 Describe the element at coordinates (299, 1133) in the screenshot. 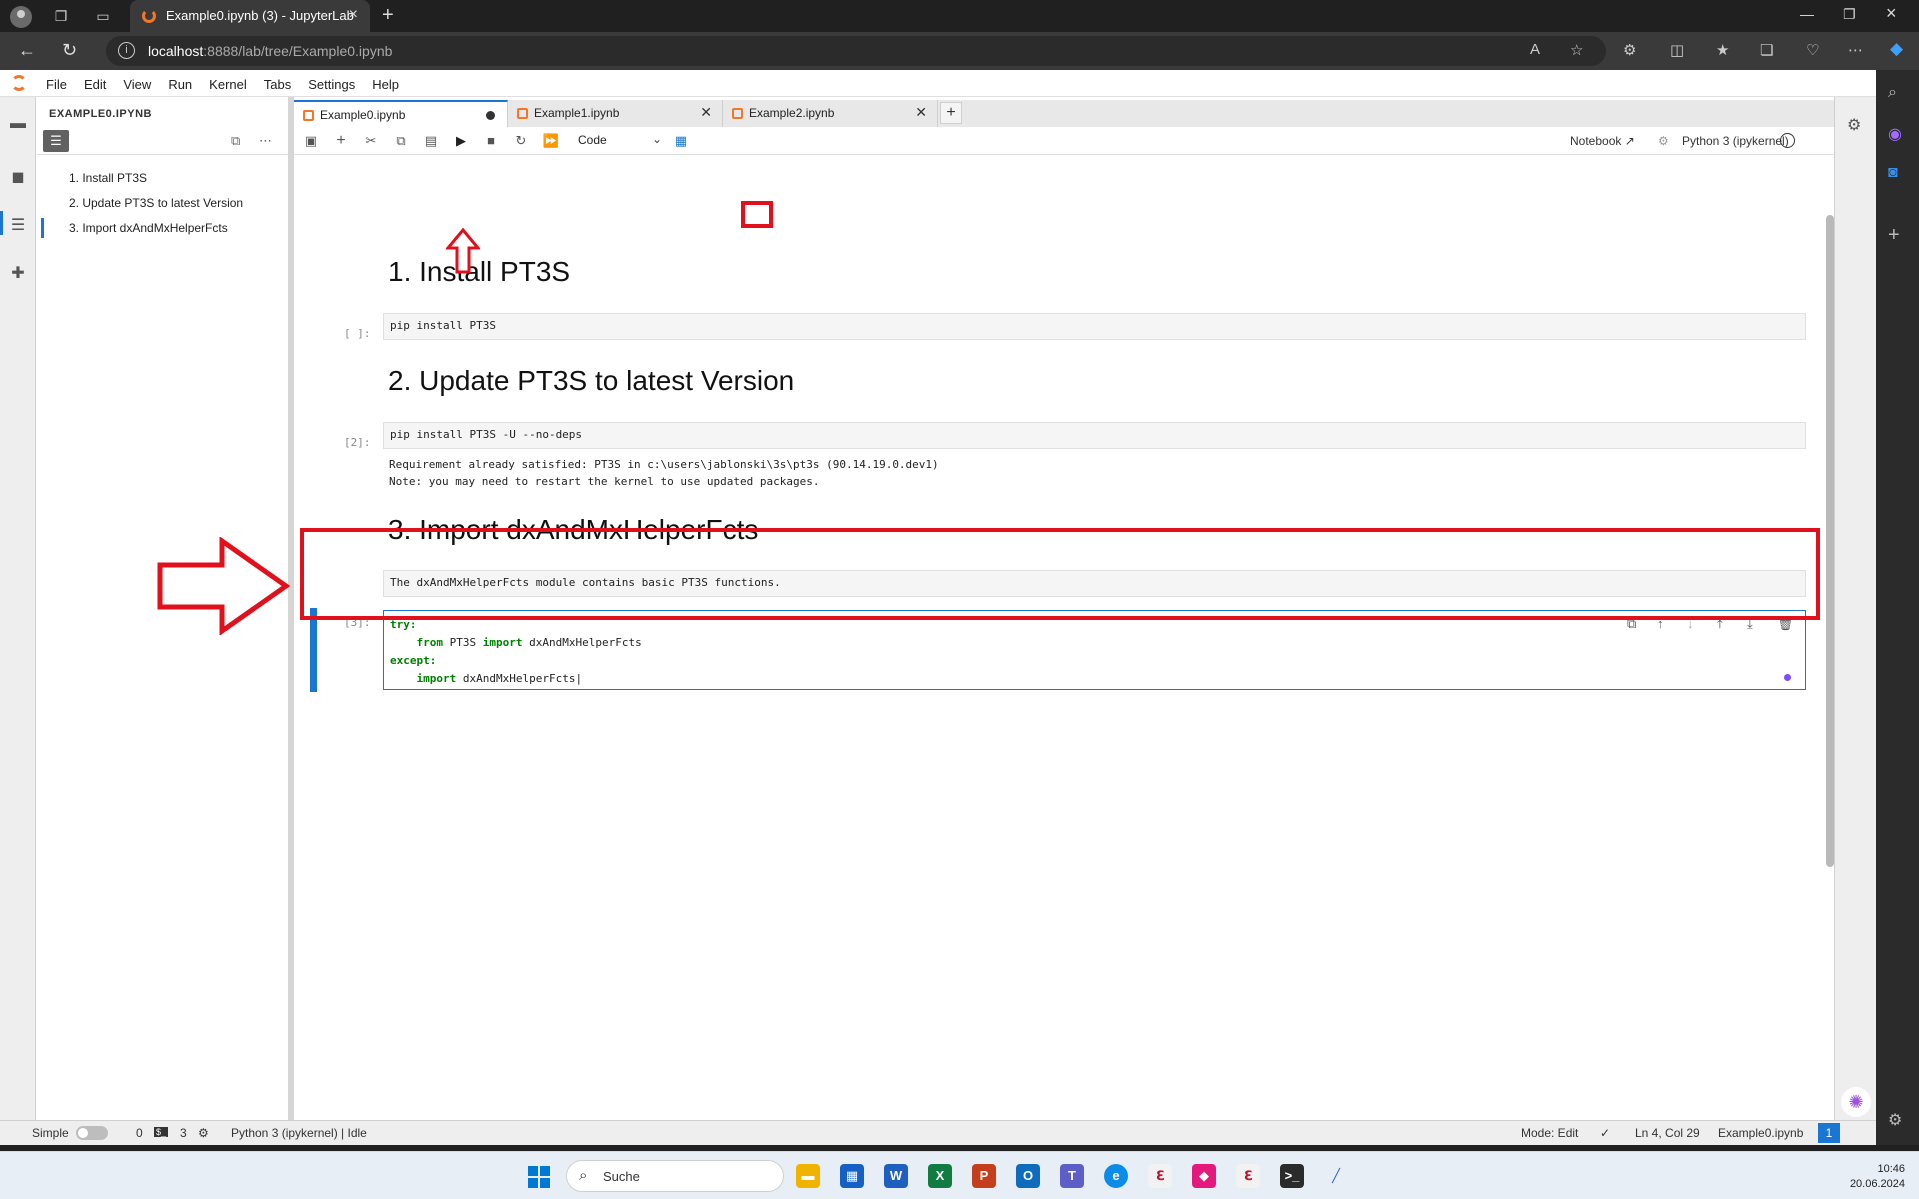

I see `kernel-status: Python 3 (ipykernel) | Idle` at that location.